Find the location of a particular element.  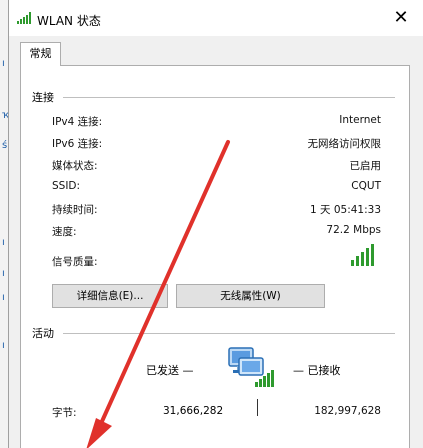

signal-quality-label: 信号质量: is located at coordinates (75, 262).